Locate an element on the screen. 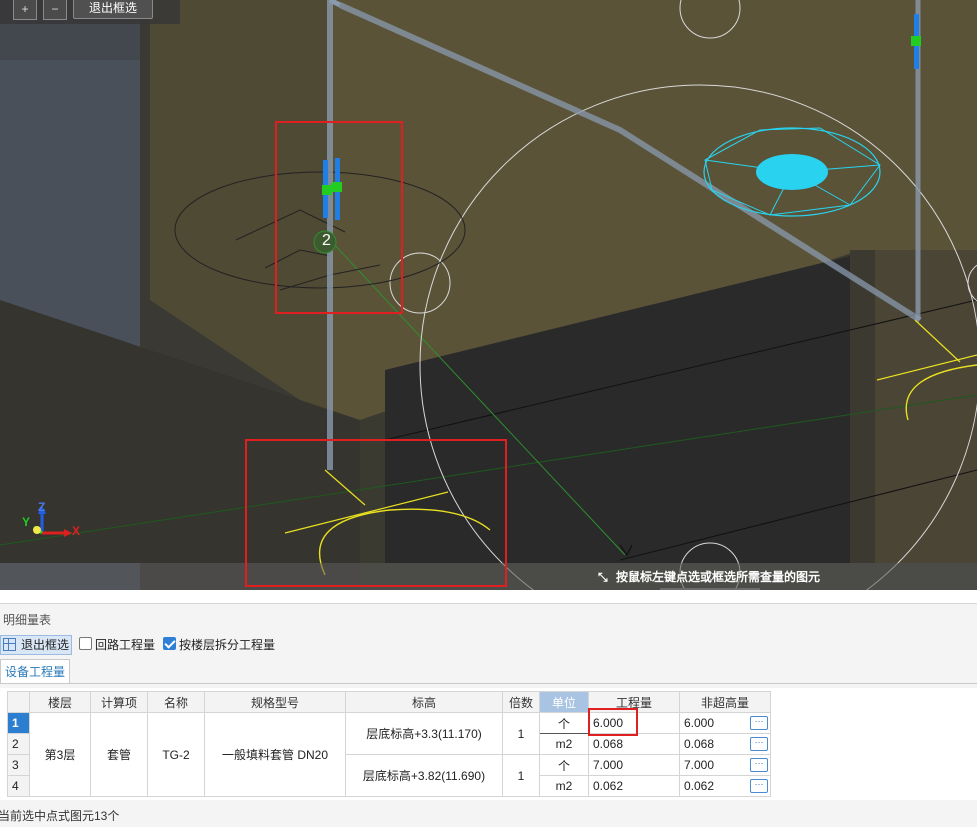 This screenshot has width=977, height=827. z-axis-label: Z is located at coordinates (42, 507).